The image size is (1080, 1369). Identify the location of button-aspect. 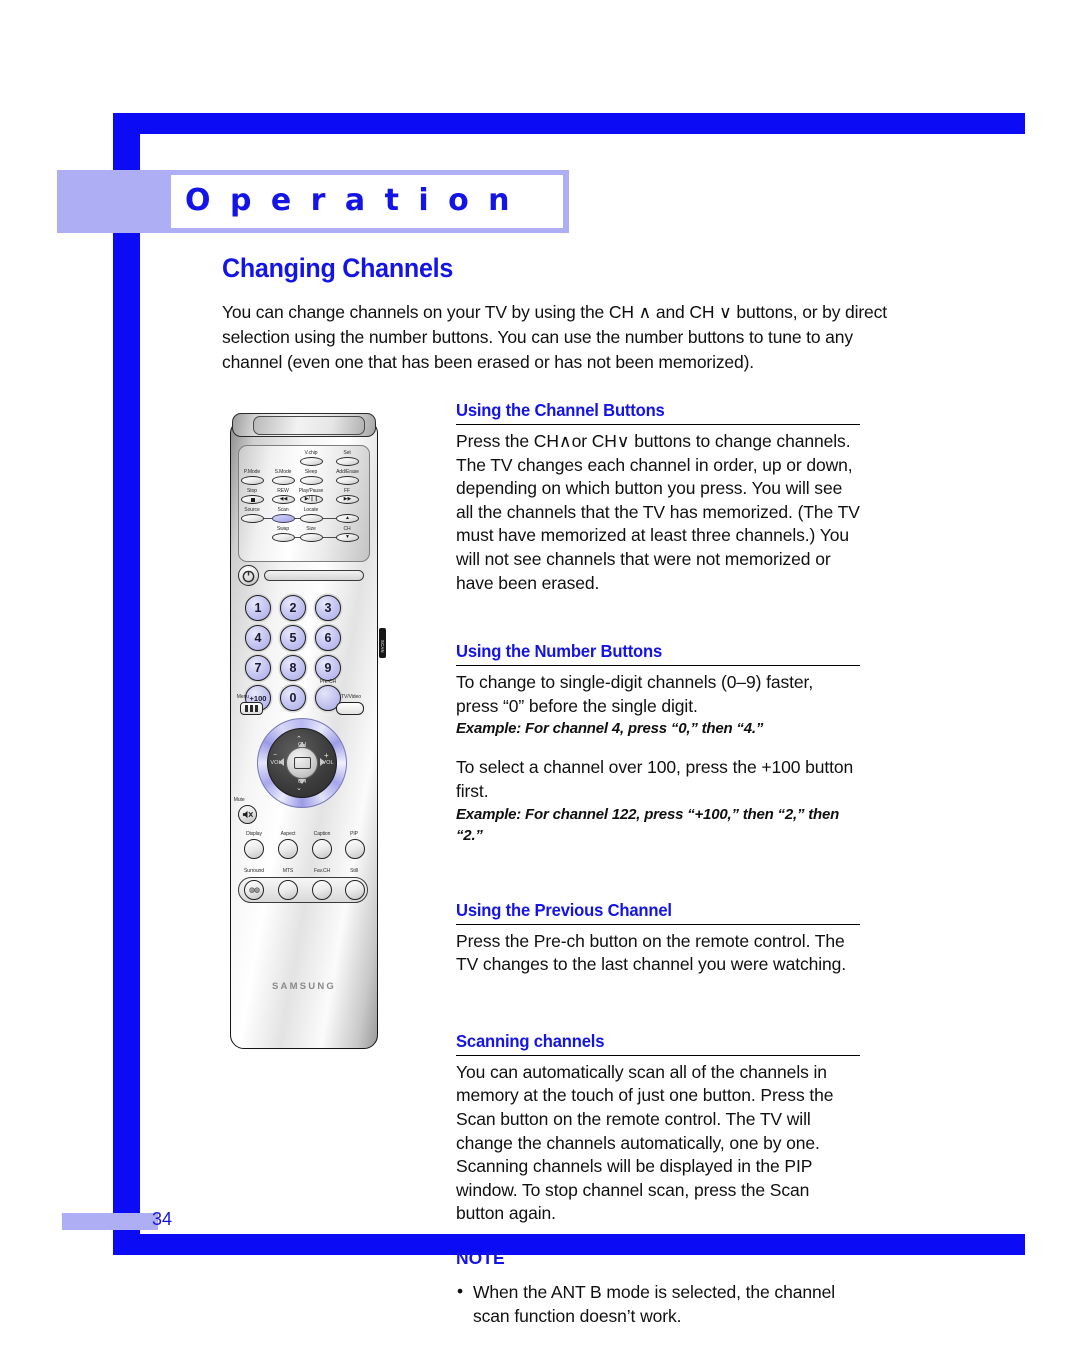
(288, 849).